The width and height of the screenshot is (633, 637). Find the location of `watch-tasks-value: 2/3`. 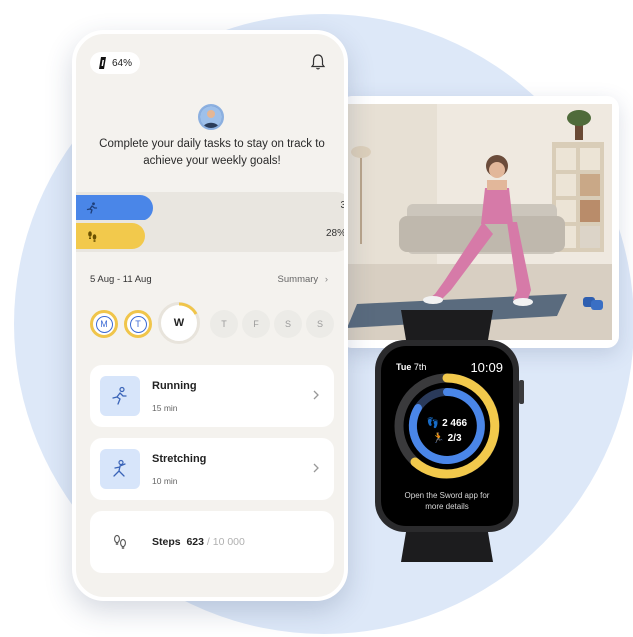

watch-tasks-value: 2/3 is located at coordinates (454, 438).